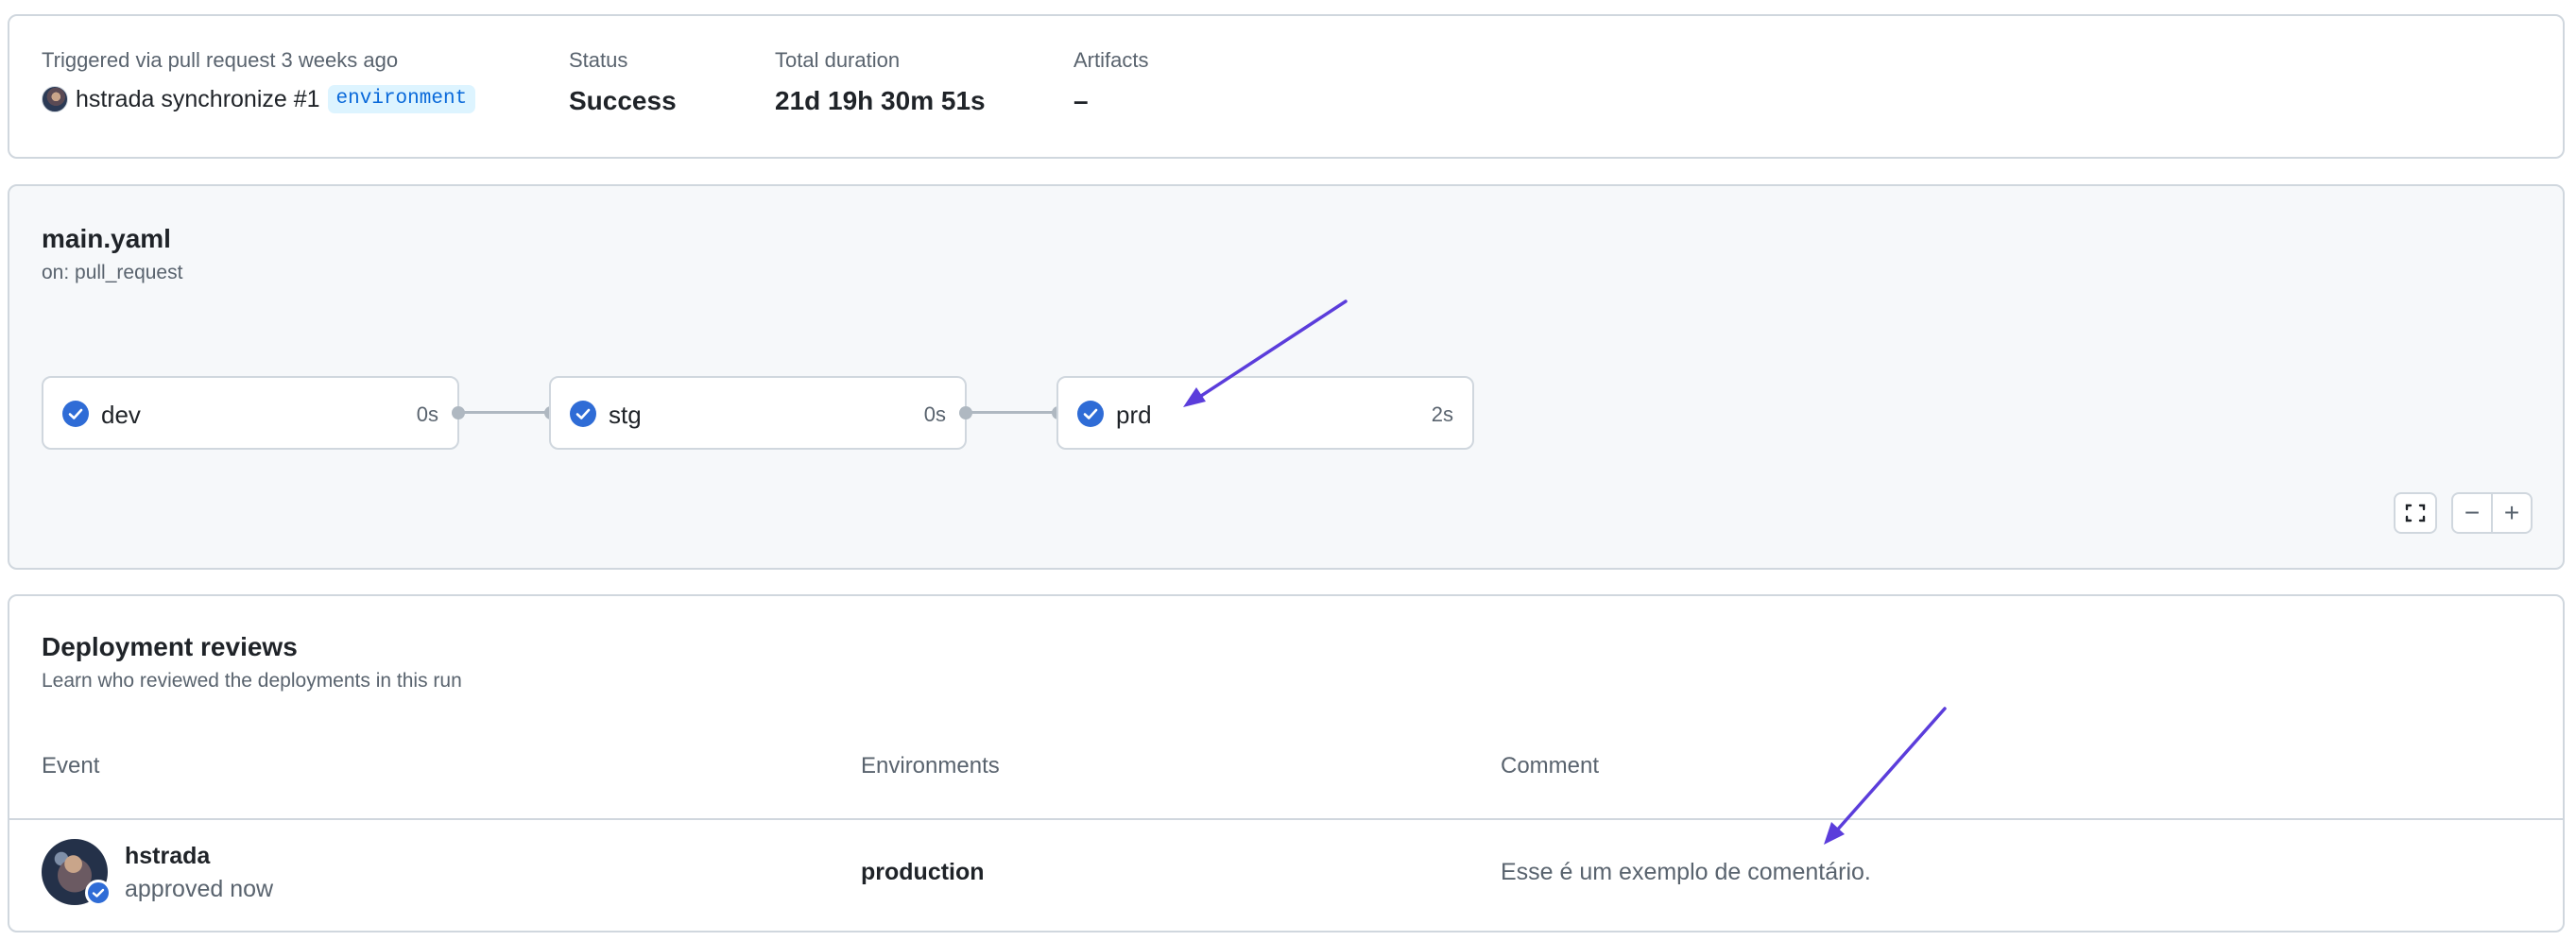 The image size is (2576, 941). I want to click on plus-icon: +, so click(2511, 512).